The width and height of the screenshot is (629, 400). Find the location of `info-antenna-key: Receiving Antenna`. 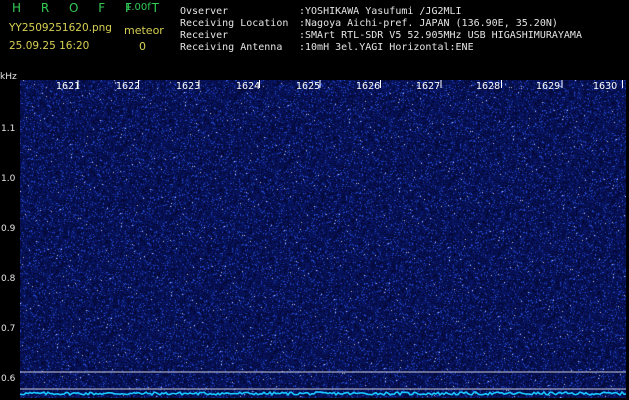

info-antenna-key: Receiving Antenna is located at coordinates (231, 47).